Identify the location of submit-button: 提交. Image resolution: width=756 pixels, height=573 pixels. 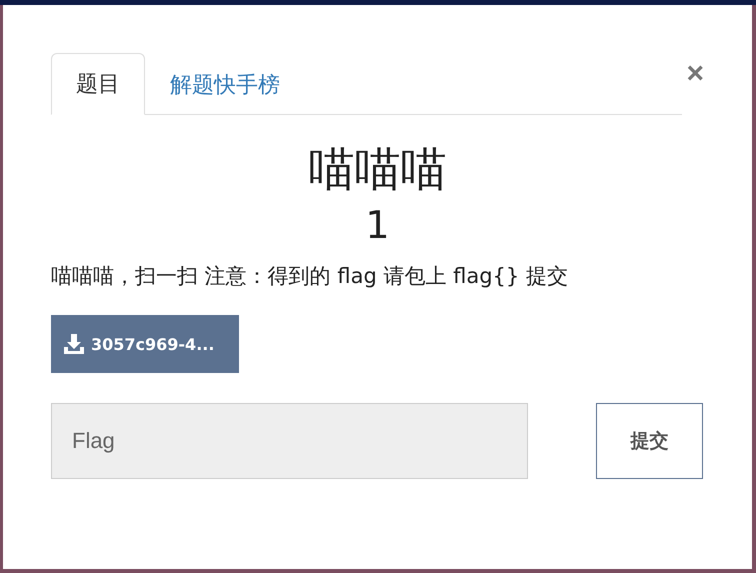
(649, 441).